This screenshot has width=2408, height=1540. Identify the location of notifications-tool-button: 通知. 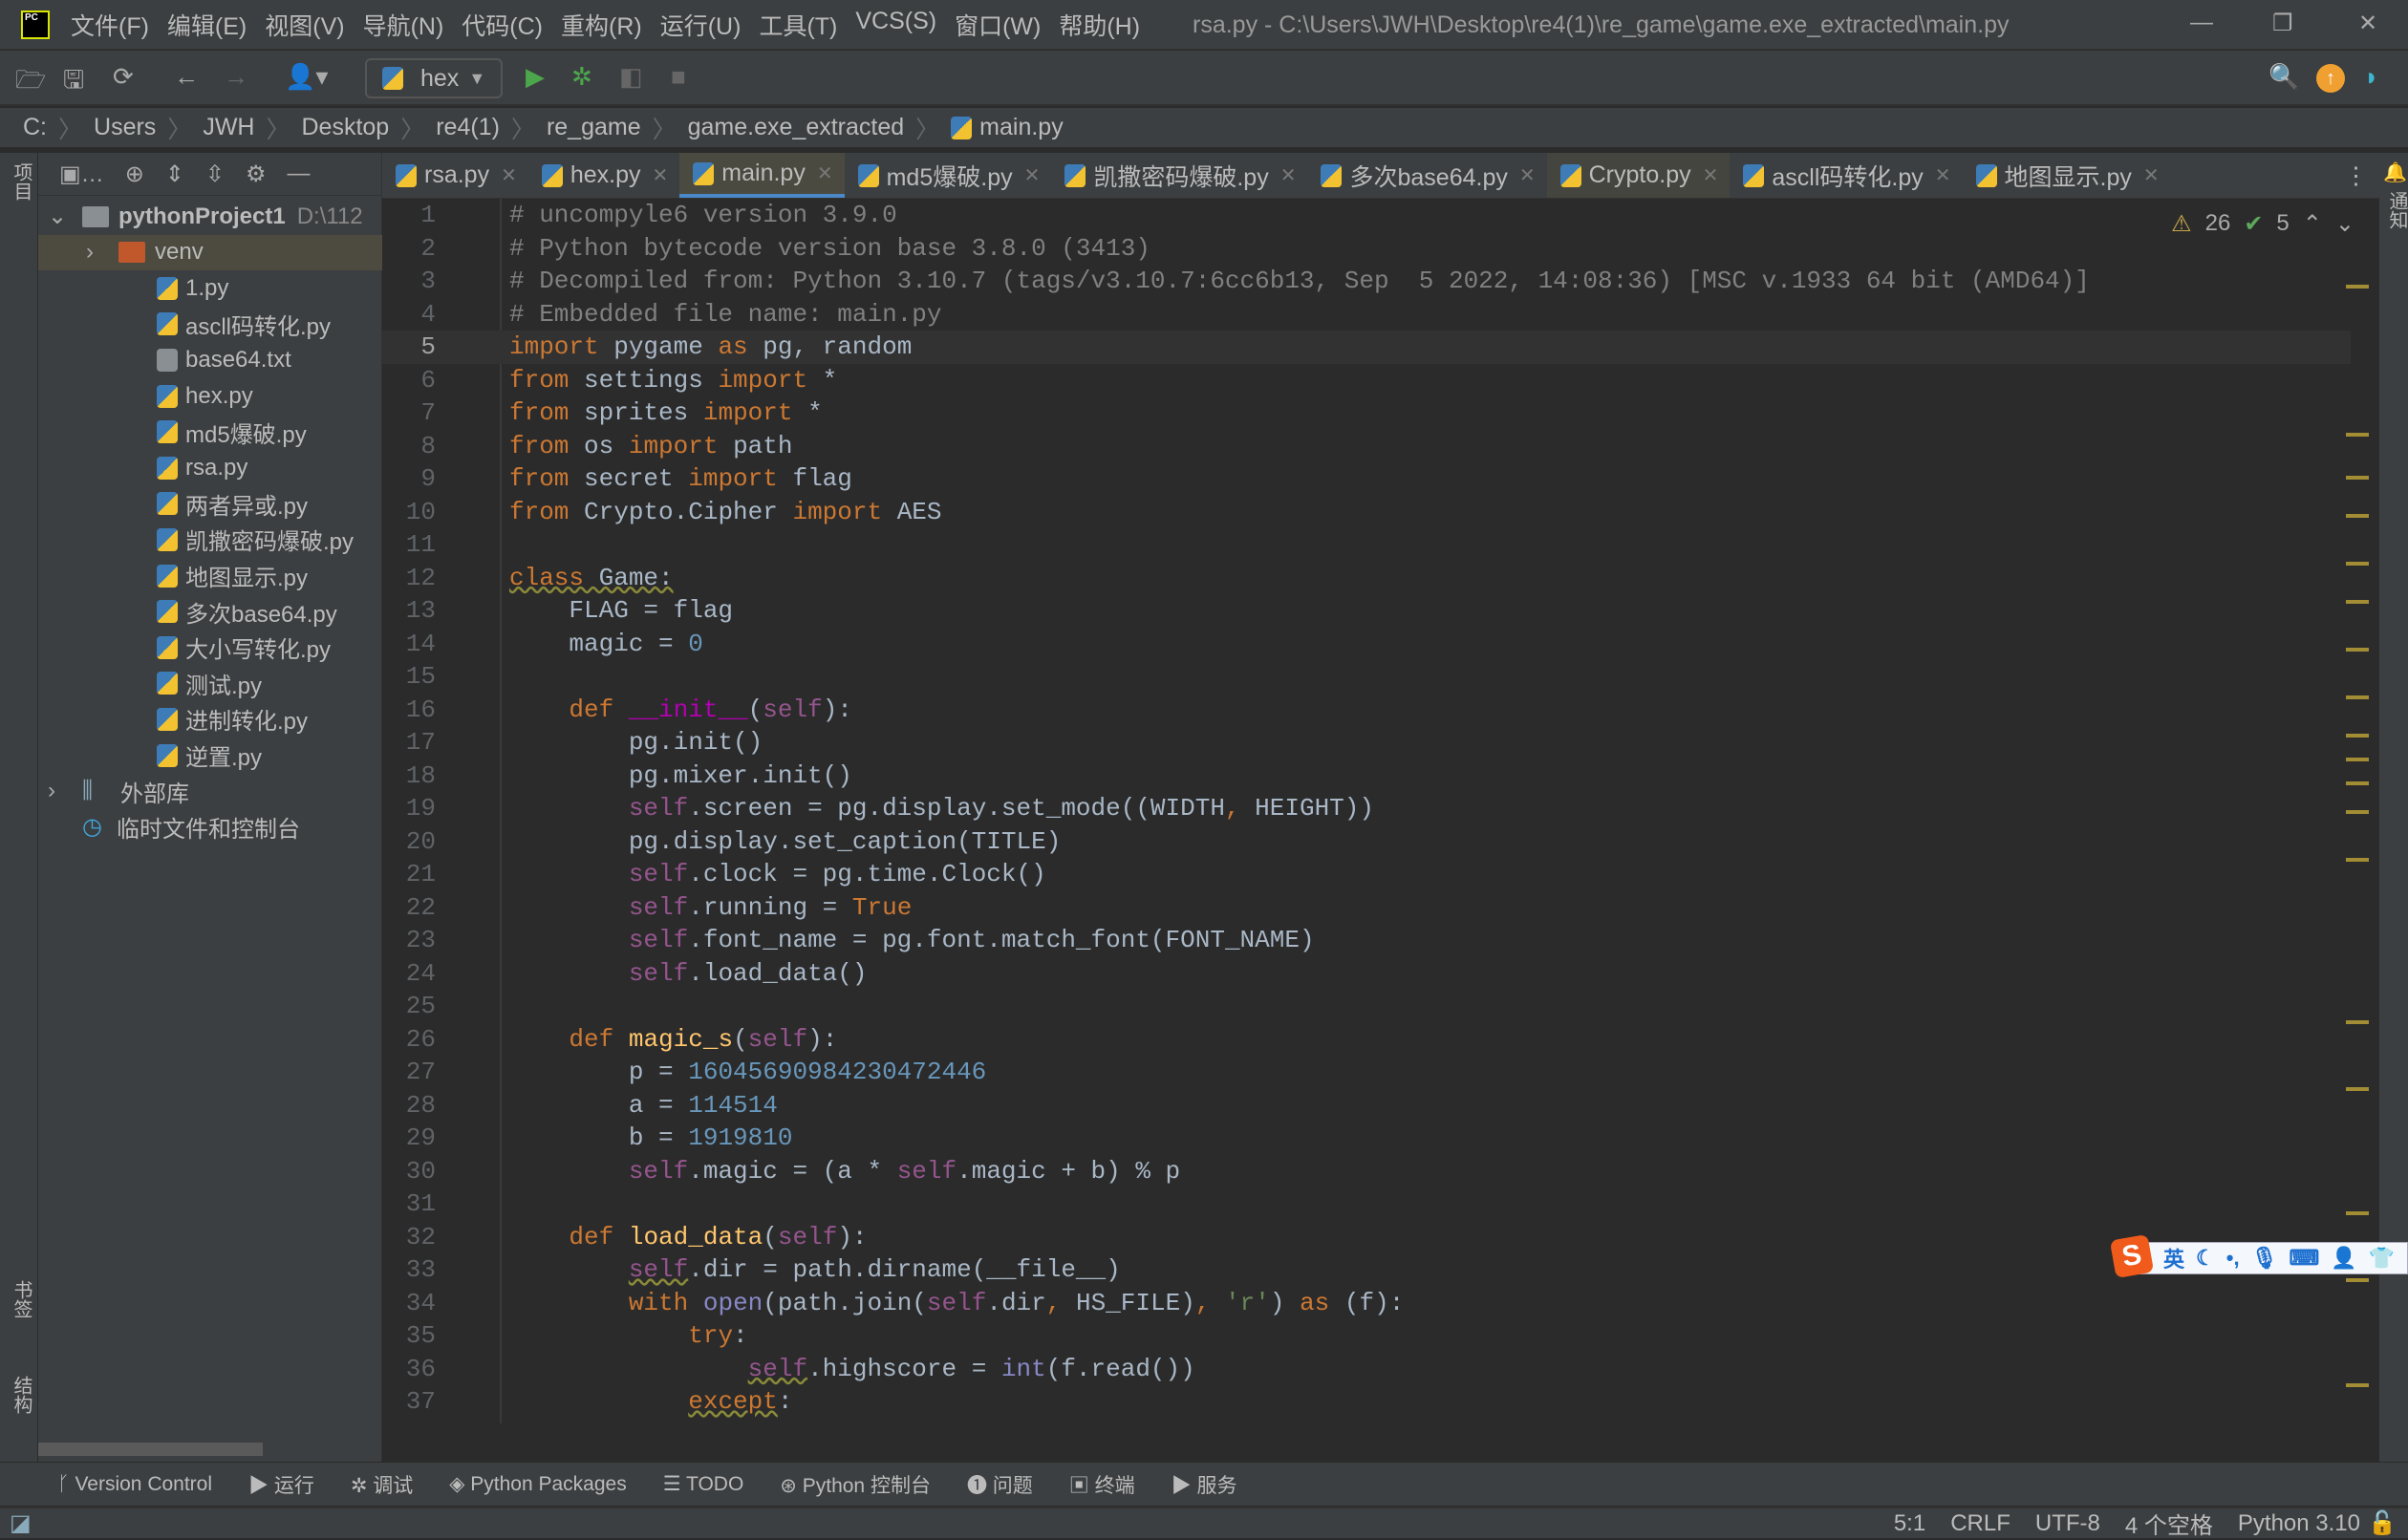
(2396, 210).